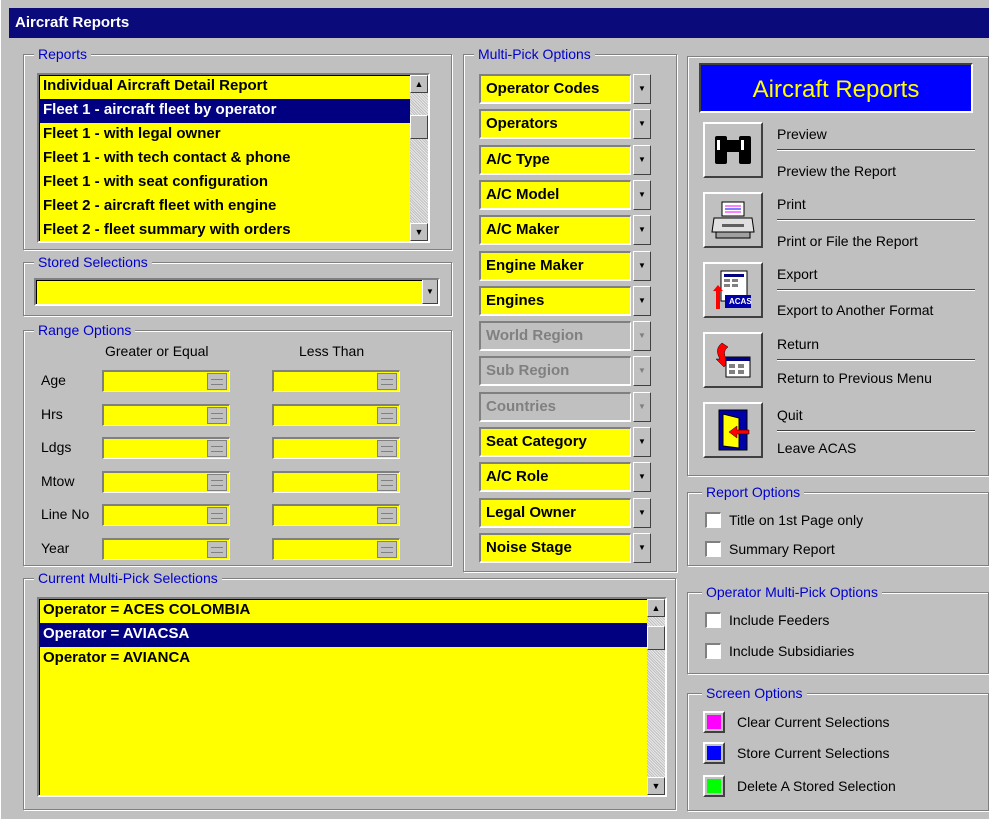  What do you see at coordinates (555, 195) in the screenshot?
I see `multi-pick-option-label: A/C Model` at bounding box center [555, 195].